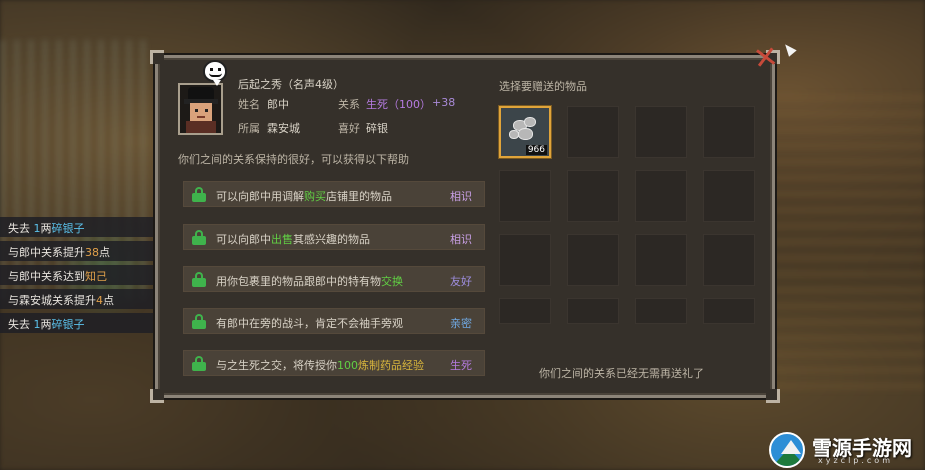 Image resolution: width=925 pixels, height=470 pixels. I want to click on npc-portrait, so click(200, 109).